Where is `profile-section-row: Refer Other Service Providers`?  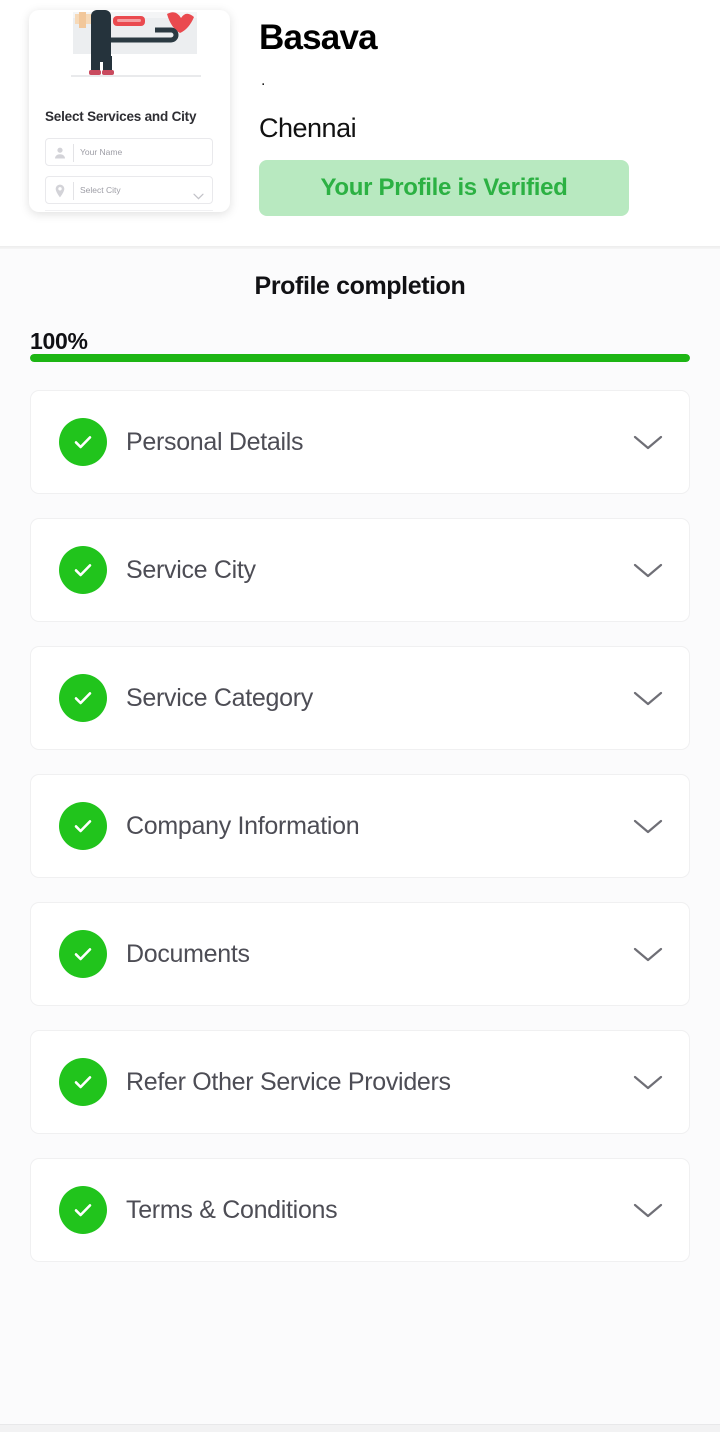
profile-section-row: Refer Other Service Providers is located at coordinates (360, 1082).